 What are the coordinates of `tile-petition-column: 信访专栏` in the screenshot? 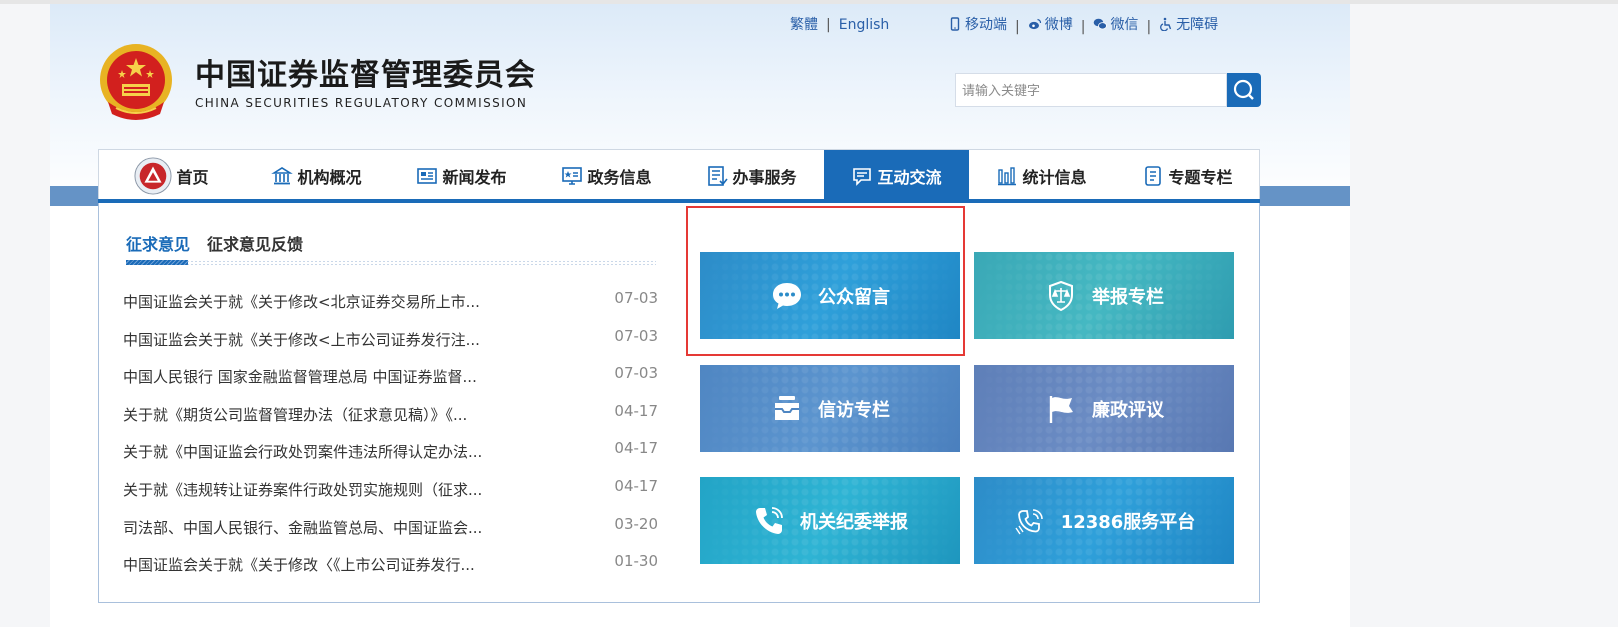 It's located at (830, 408).